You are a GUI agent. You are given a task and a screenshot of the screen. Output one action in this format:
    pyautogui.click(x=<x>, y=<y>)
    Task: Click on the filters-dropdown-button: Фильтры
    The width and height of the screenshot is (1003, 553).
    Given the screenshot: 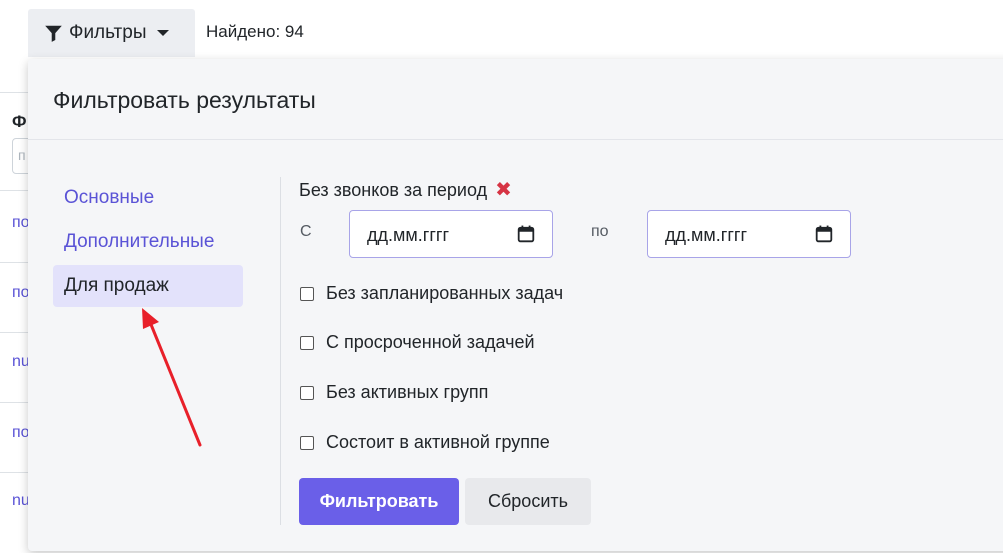 What is the action you would take?
    pyautogui.click(x=111, y=33)
    